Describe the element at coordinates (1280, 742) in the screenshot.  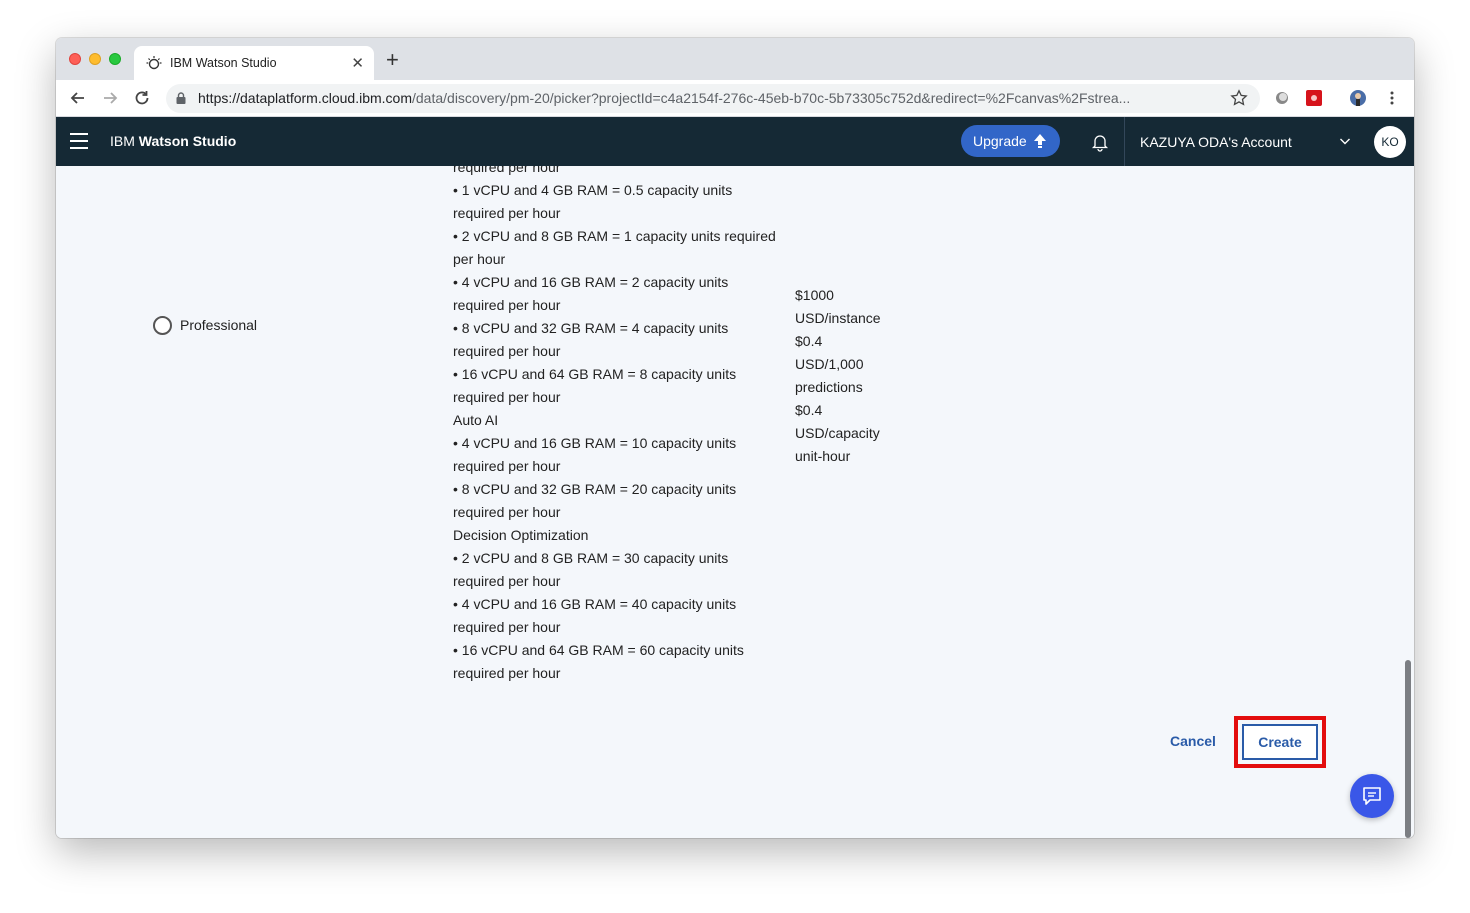
I see `create-button: Create` at that location.